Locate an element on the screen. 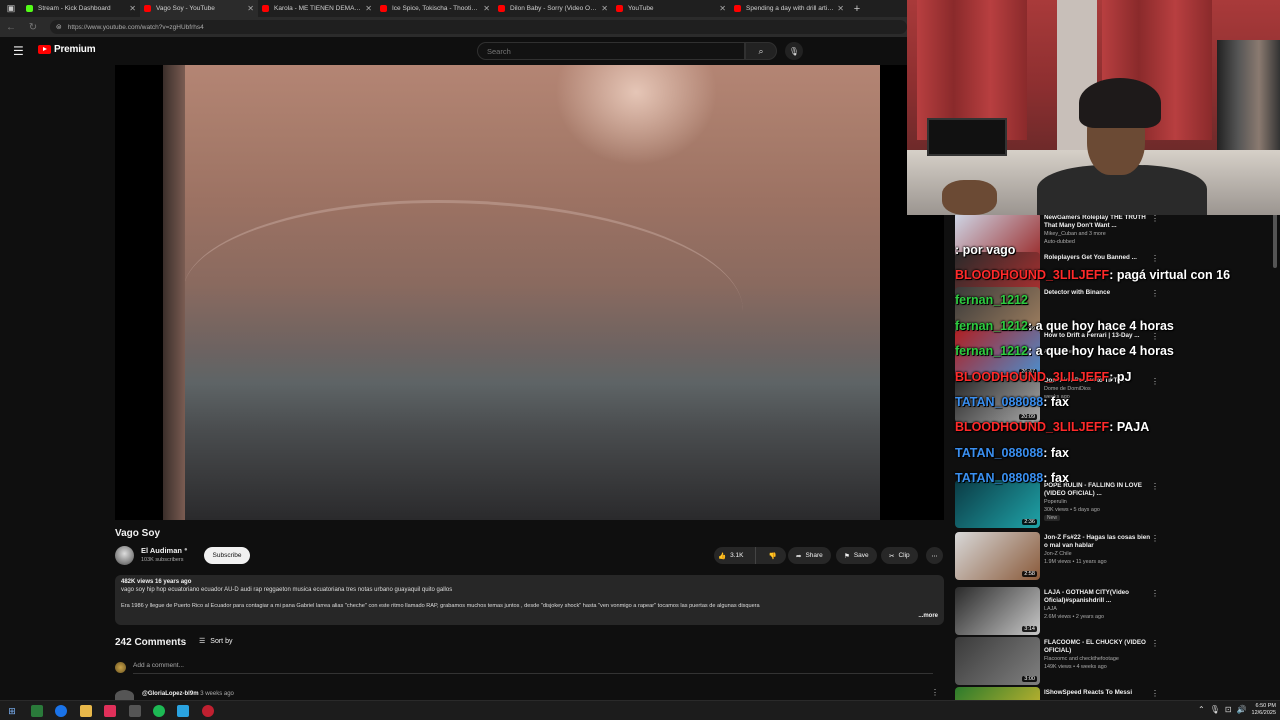 The image size is (1280, 720). subscribe-button: Subscribe is located at coordinates (227, 555).